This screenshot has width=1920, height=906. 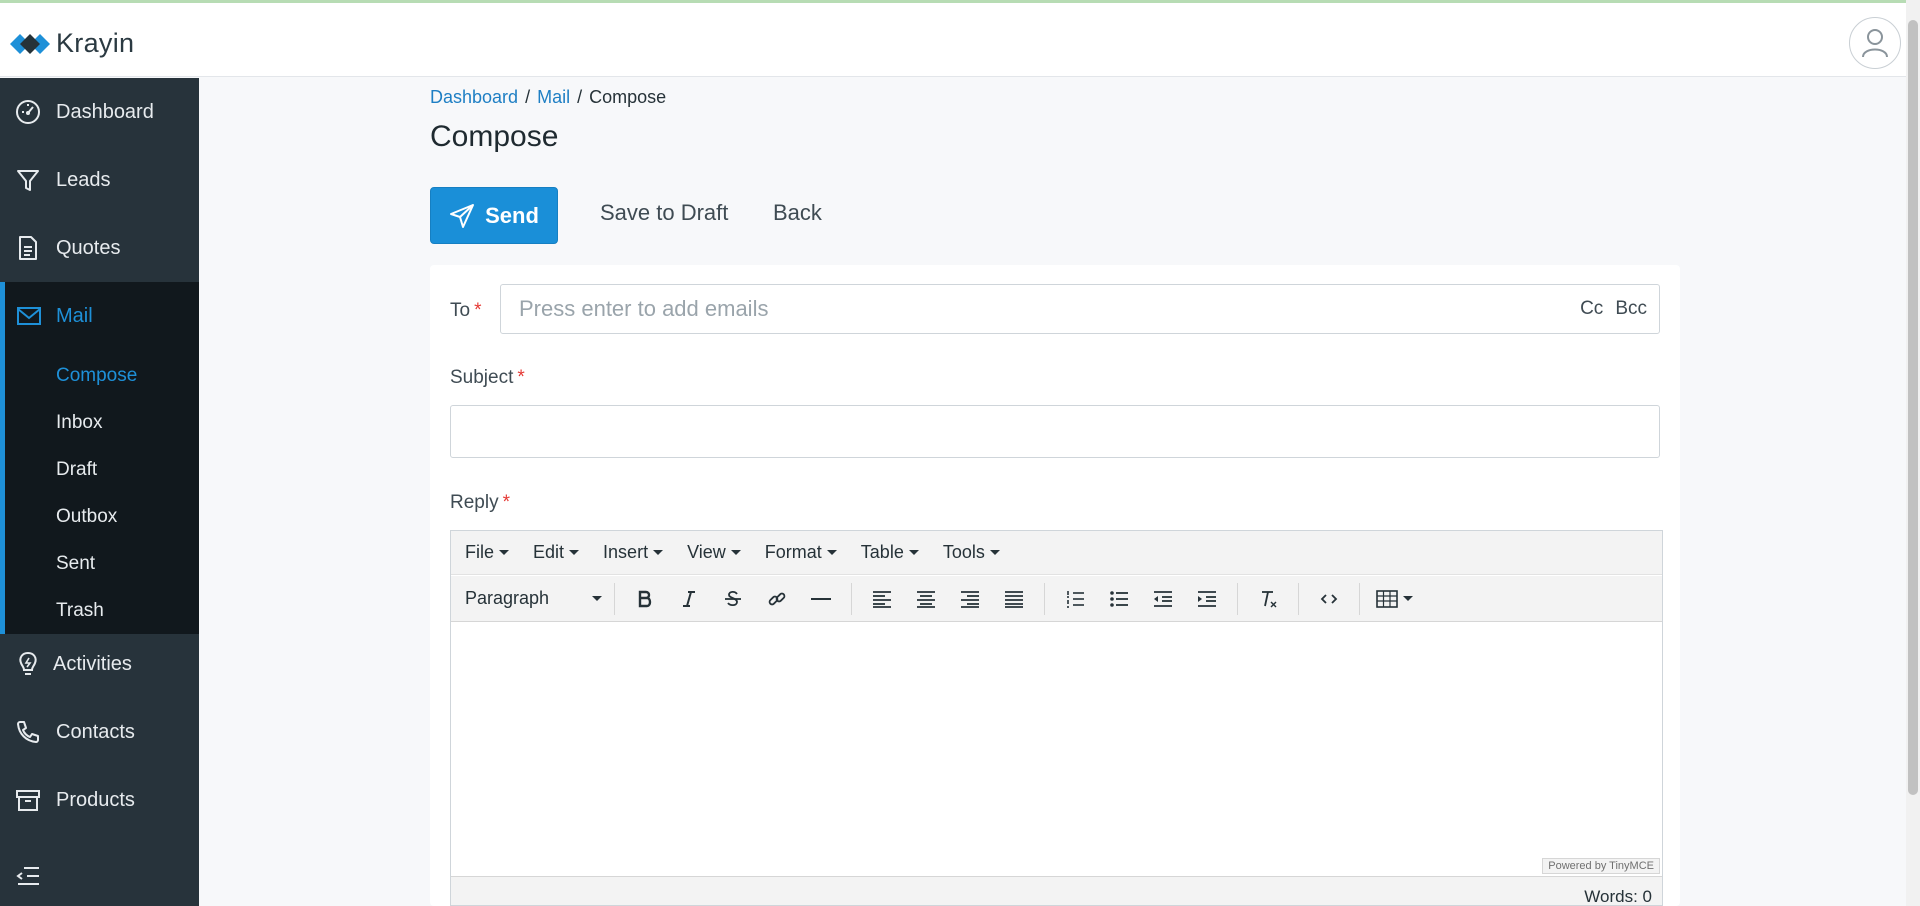 What do you see at coordinates (1268, 599) in the screenshot?
I see `clear-formatting-button` at bounding box center [1268, 599].